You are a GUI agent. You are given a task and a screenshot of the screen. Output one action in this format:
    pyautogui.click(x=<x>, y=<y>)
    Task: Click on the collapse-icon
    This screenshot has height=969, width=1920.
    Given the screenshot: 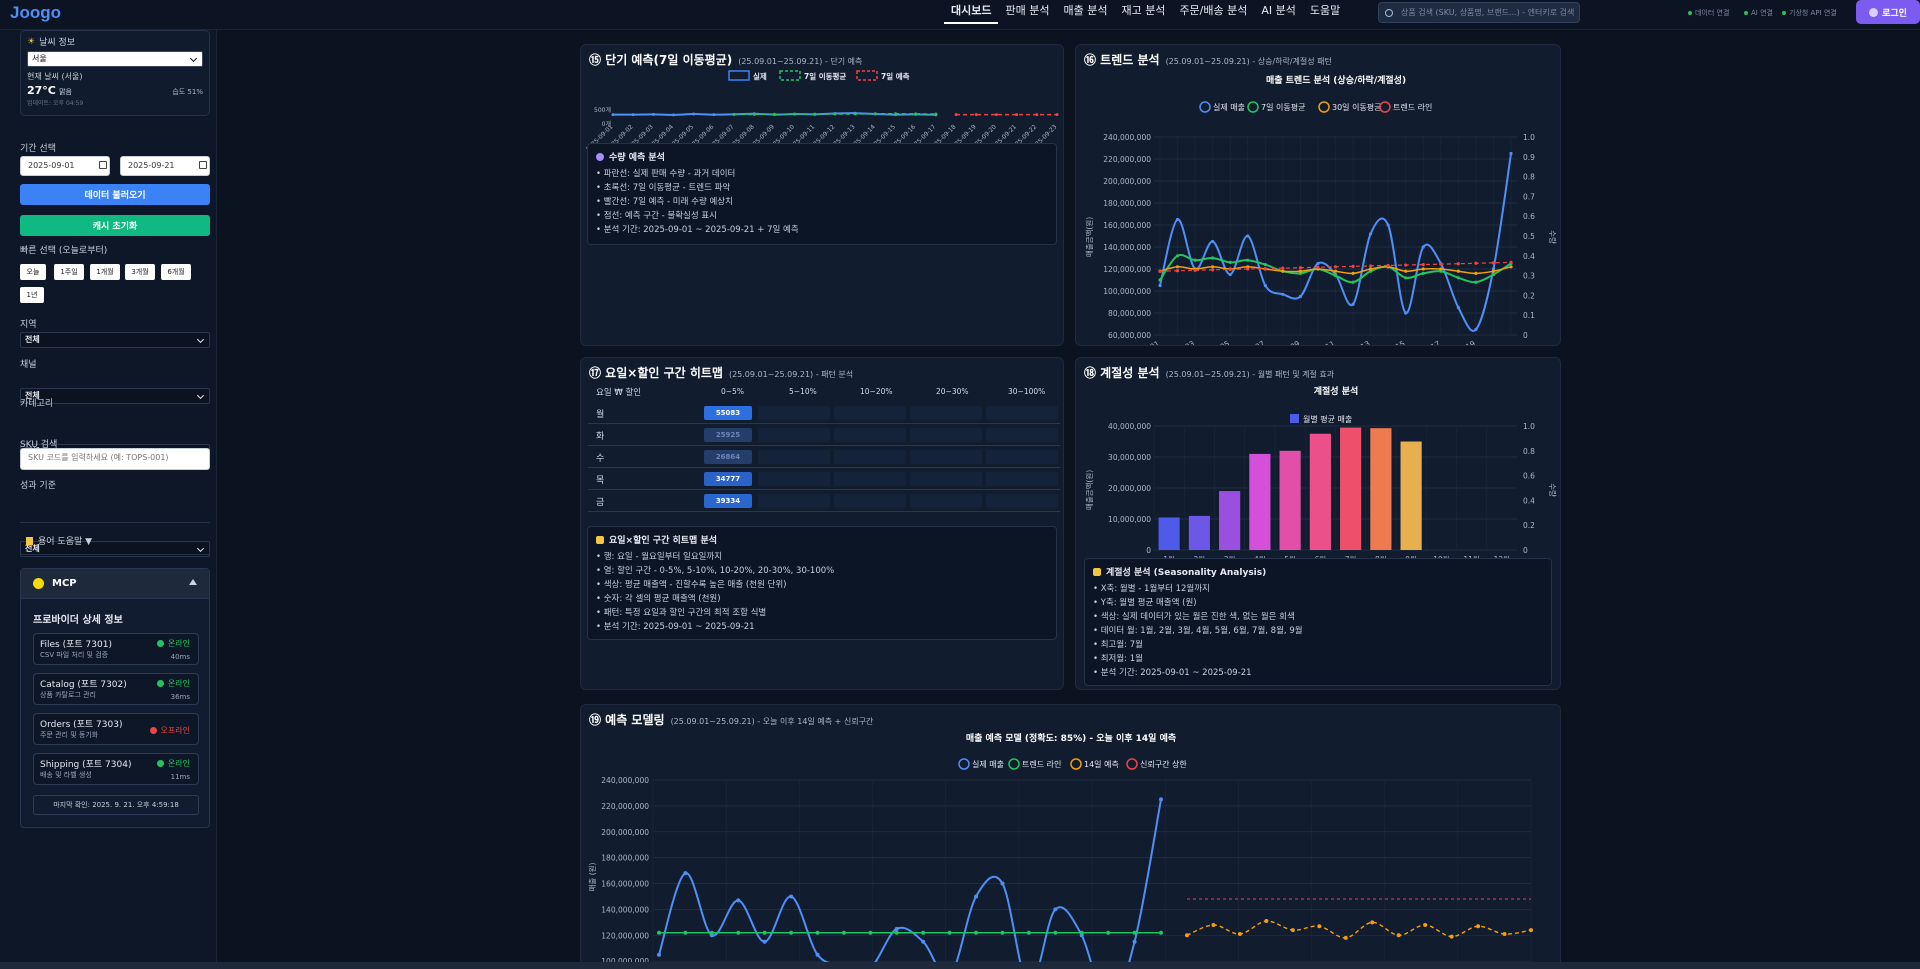 What is the action you would take?
    pyautogui.click(x=193, y=582)
    